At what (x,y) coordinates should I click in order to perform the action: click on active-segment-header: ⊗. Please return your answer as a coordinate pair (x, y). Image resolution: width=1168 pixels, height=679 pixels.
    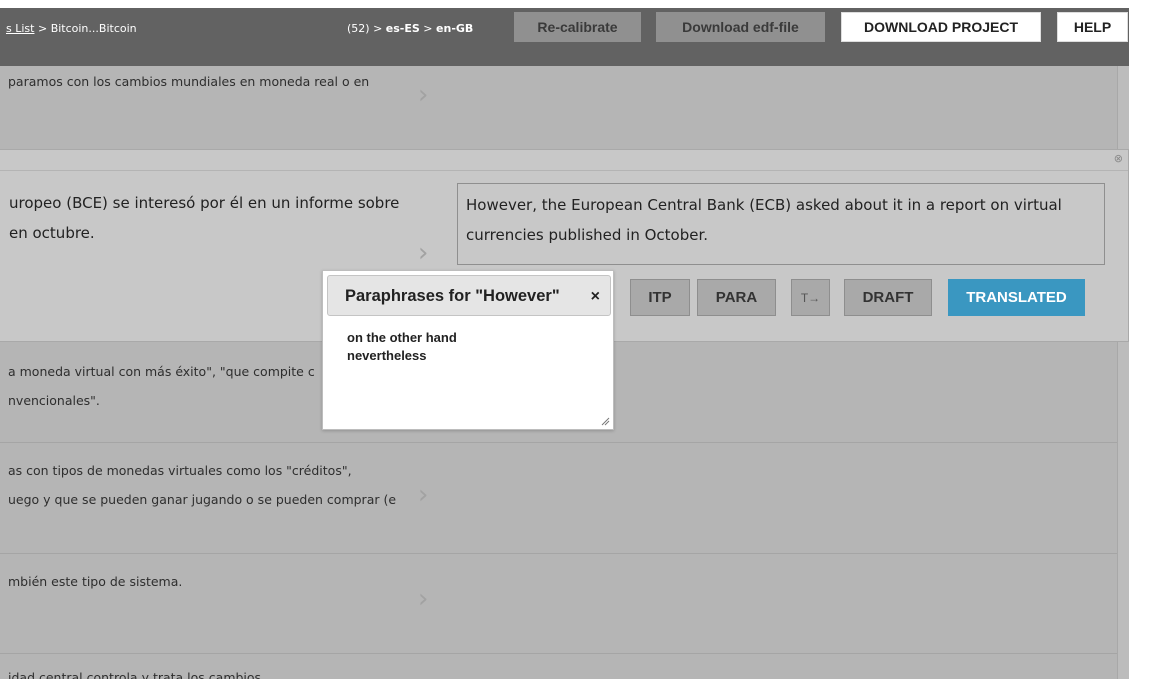
    Looking at the image, I should click on (564, 160).